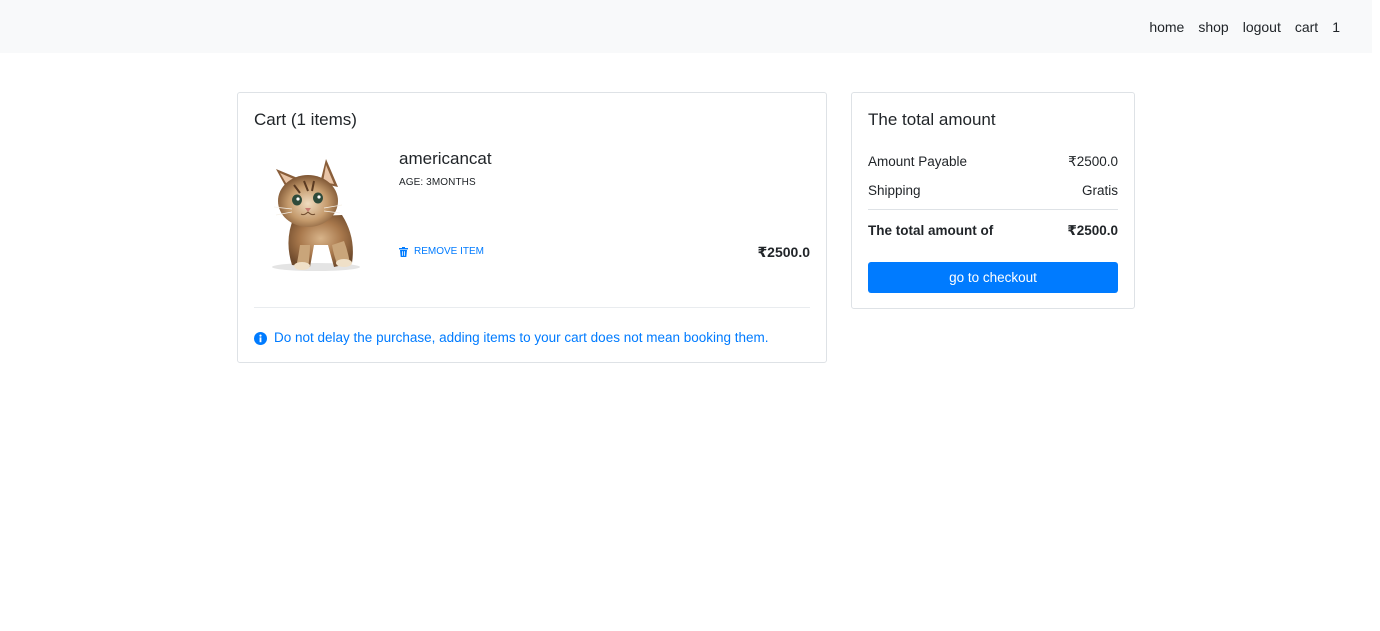  What do you see at coordinates (305, 119) in the screenshot?
I see `cart-title: Cart (1 items)` at bounding box center [305, 119].